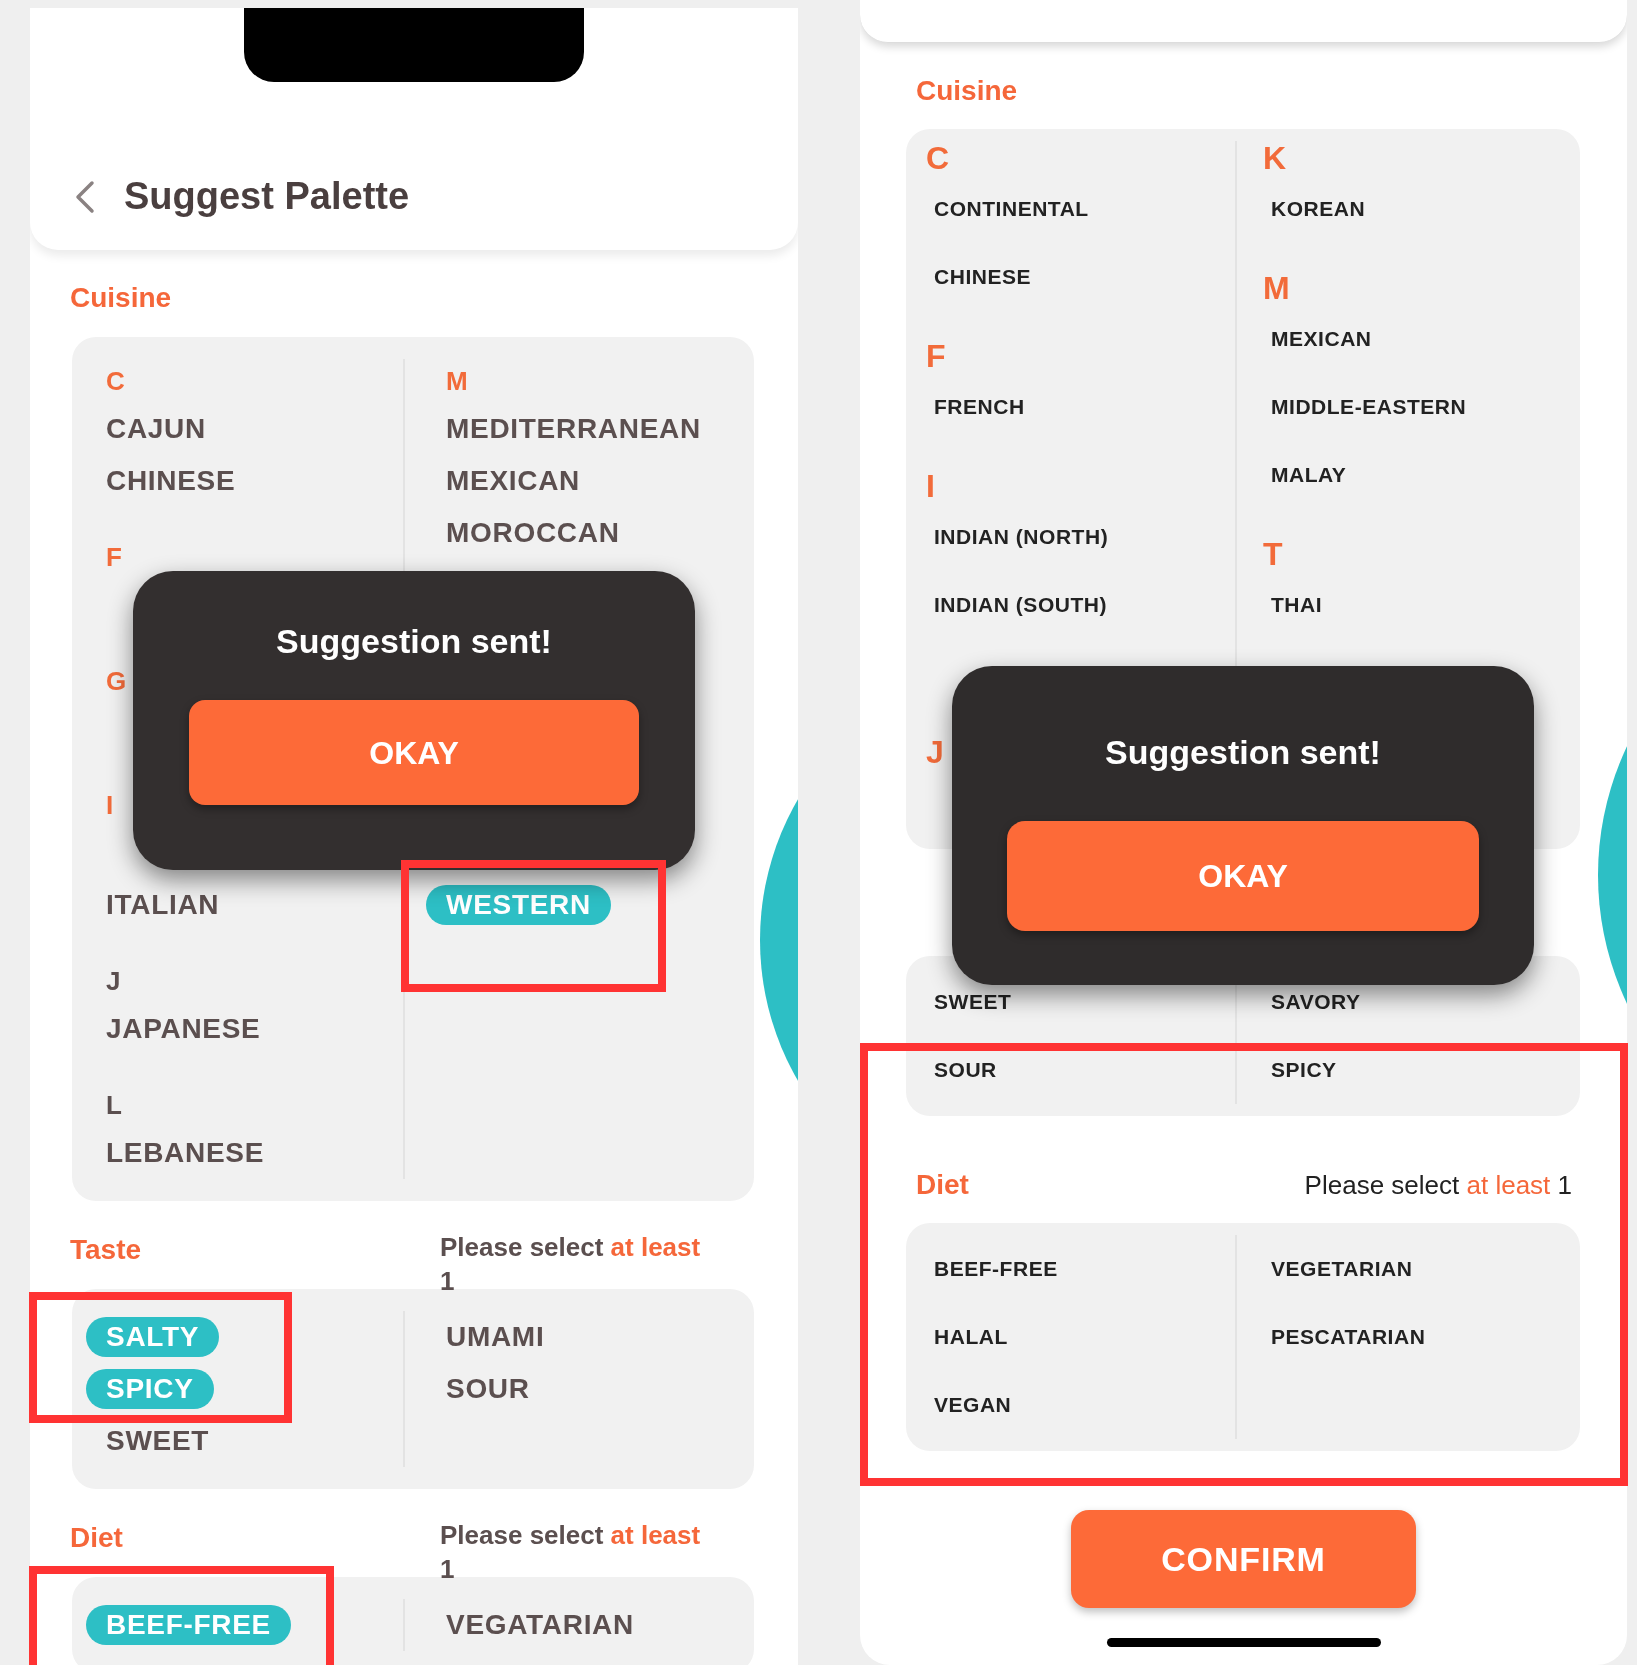  I want to click on option-chip: BEEF-FREE, so click(996, 1269).